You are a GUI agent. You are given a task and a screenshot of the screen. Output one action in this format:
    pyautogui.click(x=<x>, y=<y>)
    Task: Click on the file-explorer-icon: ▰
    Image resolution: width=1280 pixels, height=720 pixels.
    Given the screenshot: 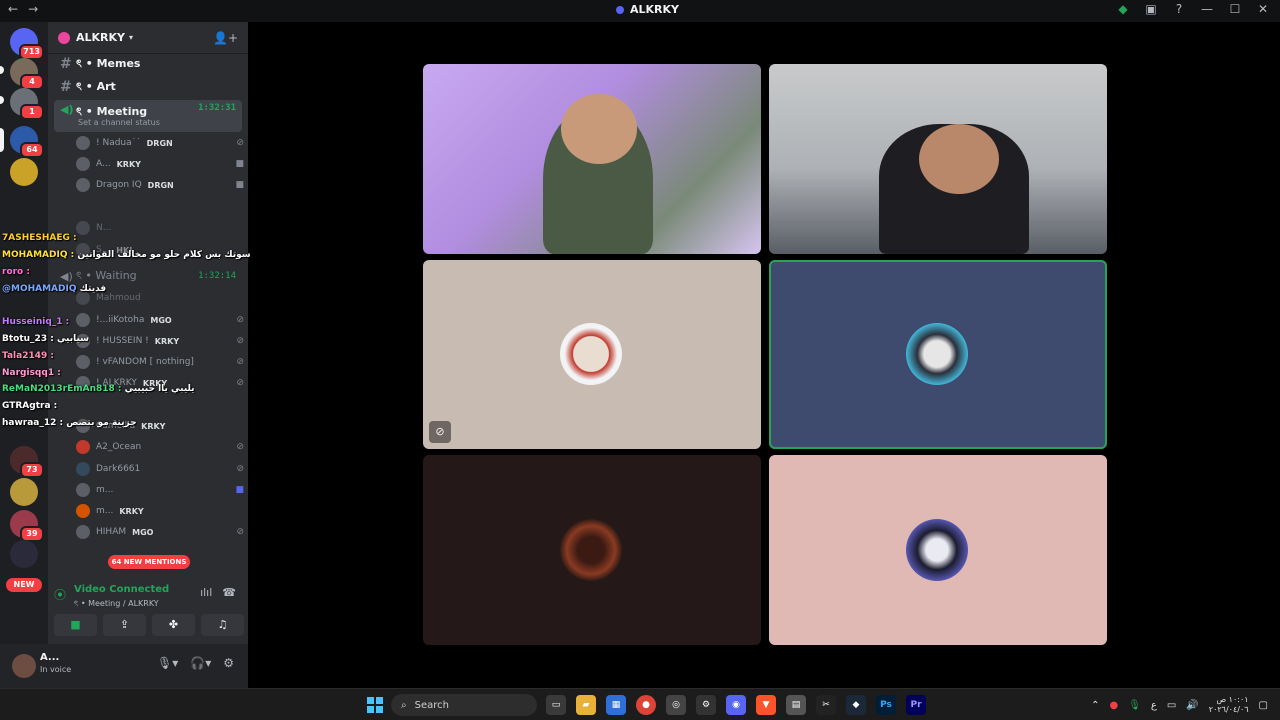 What is the action you would take?
    pyautogui.click(x=586, y=705)
    